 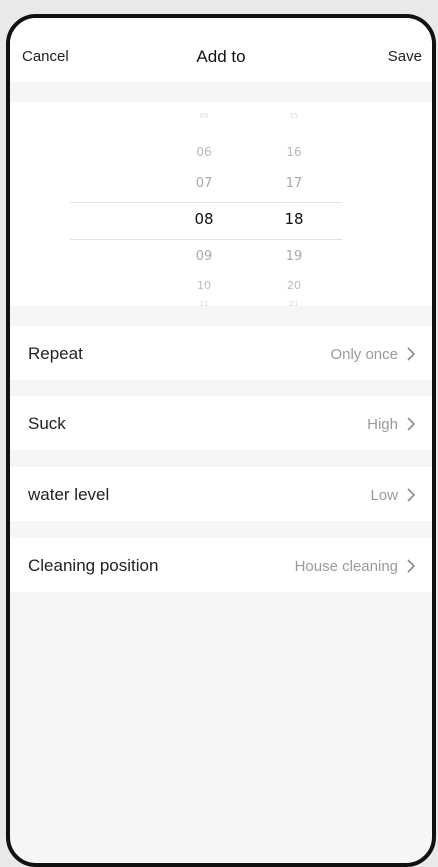 What do you see at coordinates (221, 423) in the screenshot?
I see `setting-row-suck: Suck High` at bounding box center [221, 423].